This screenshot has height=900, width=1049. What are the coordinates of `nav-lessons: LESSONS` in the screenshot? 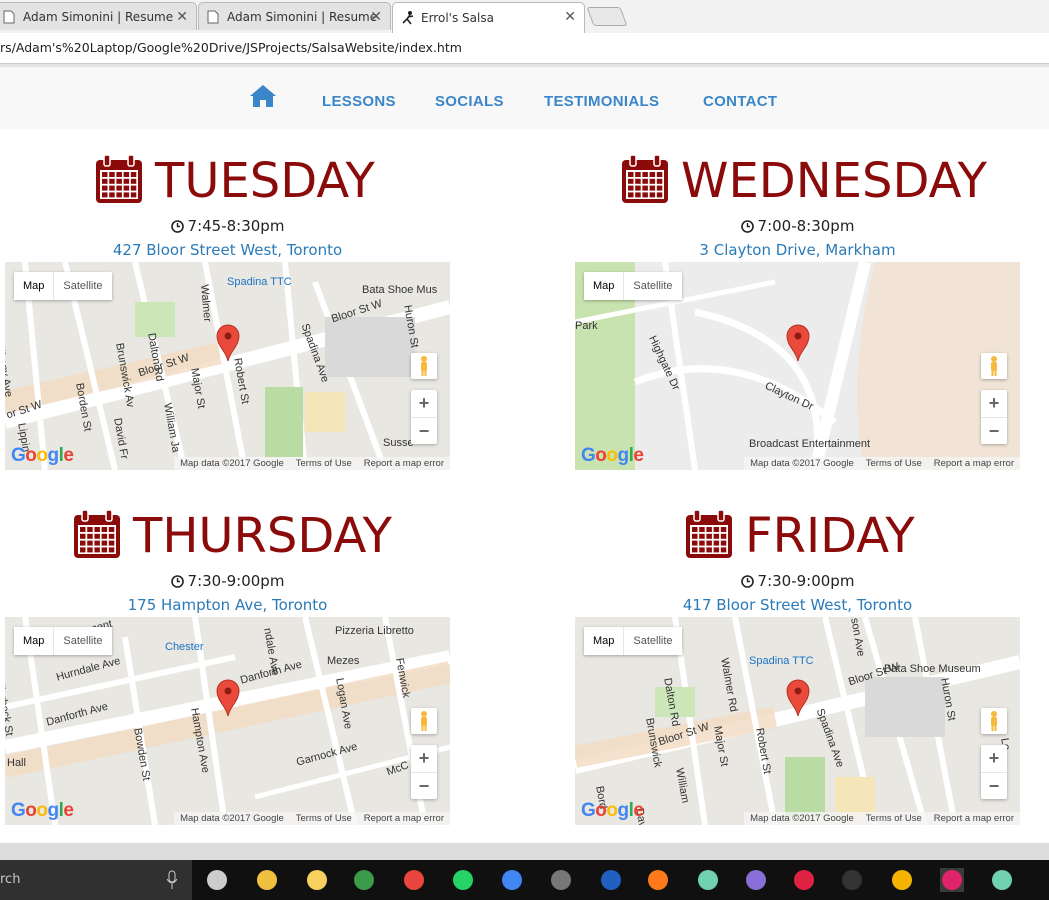 It's located at (359, 101).